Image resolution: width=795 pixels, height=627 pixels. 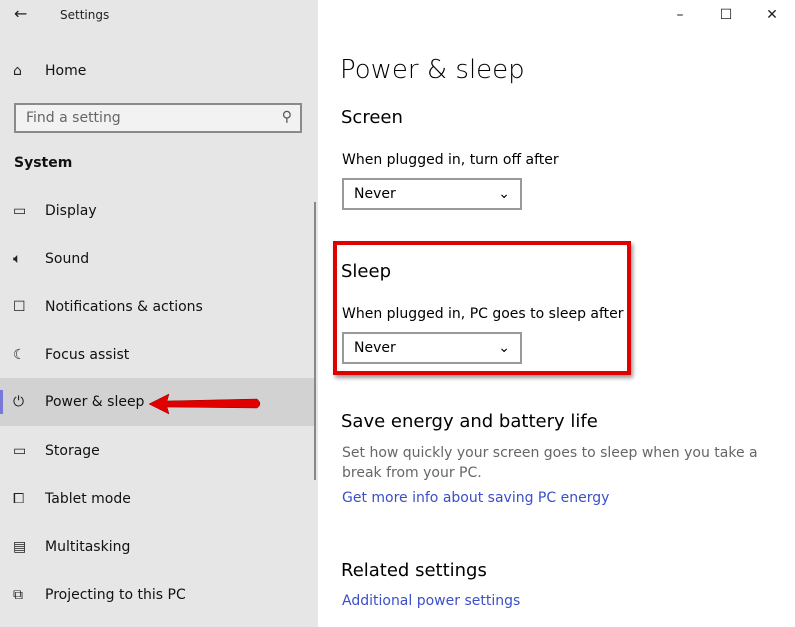 What do you see at coordinates (432, 194) in the screenshot?
I see `screen-timeout-dropdown: Never ⌄` at bounding box center [432, 194].